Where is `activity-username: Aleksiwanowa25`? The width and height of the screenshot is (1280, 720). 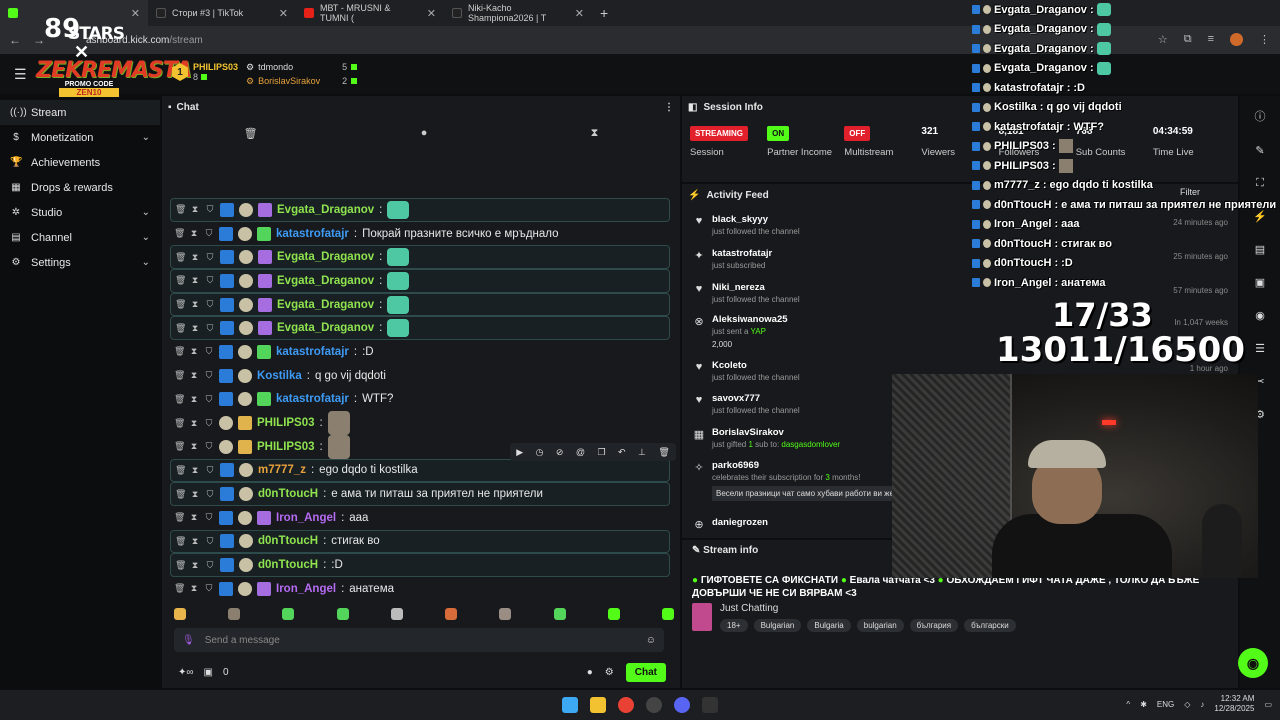 activity-username: Aleksiwanowa25 is located at coordinates (750, 319).